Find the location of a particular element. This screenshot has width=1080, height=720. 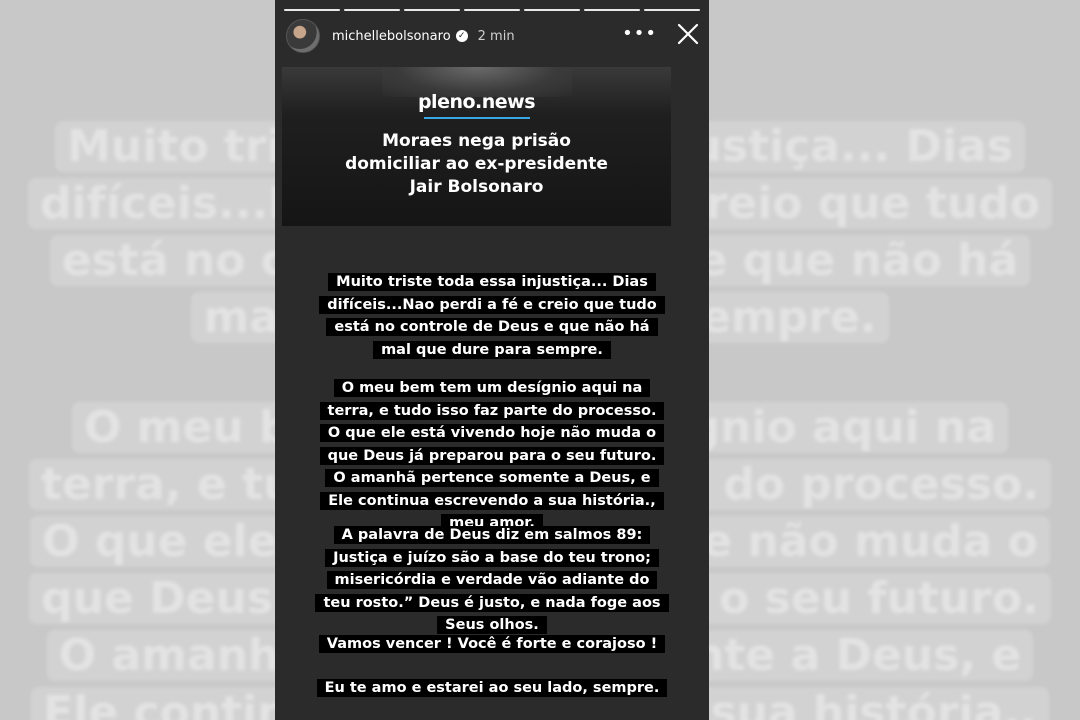

post-time: 2 min is located at coordinates (496, 36).